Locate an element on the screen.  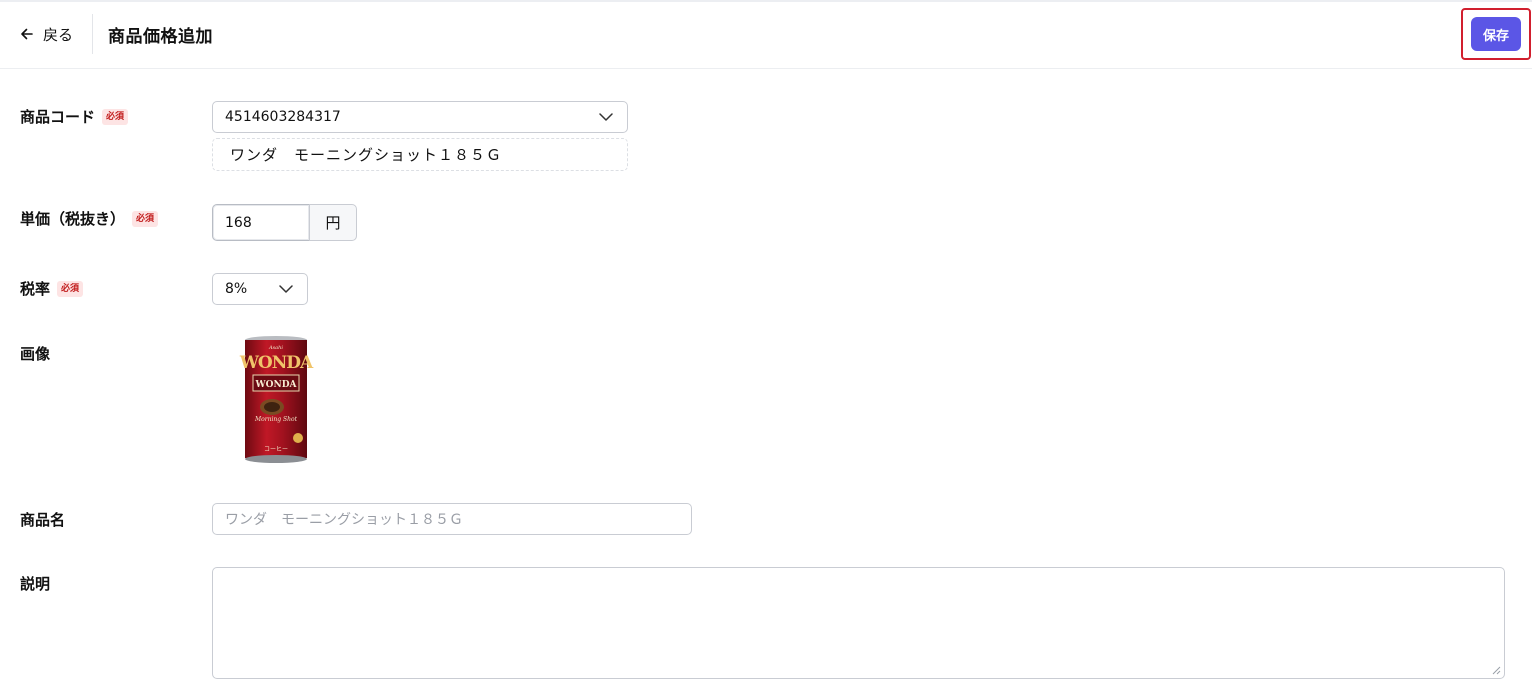
unit-price-label-row: 単価（税抜き） 必須 is located at coordinates (89, 218).